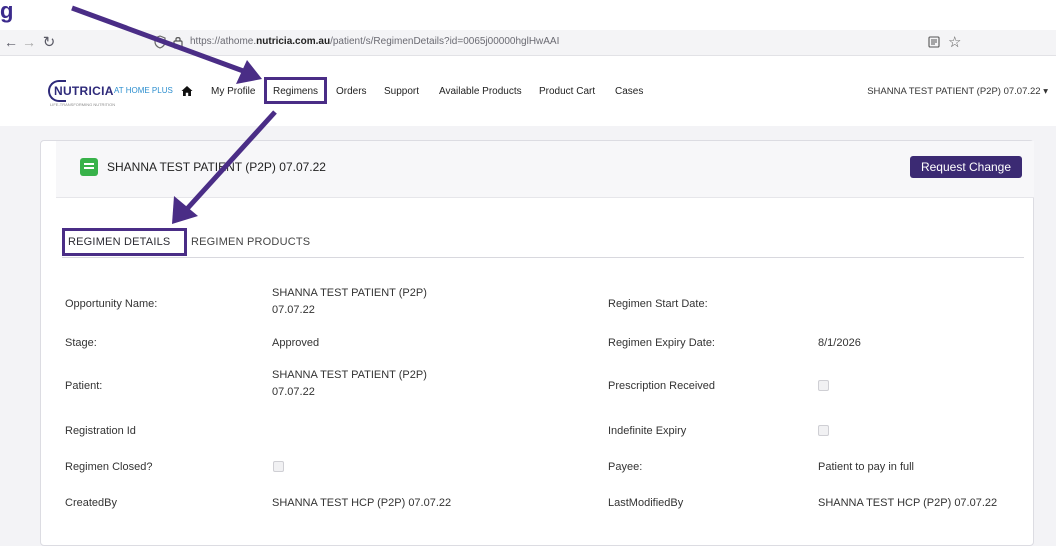 The width and height of the screenshot is (1056, 546). Describe the element at coordinates (954, 42) in the screenshot. I see `star-icon: ☆` at that location.